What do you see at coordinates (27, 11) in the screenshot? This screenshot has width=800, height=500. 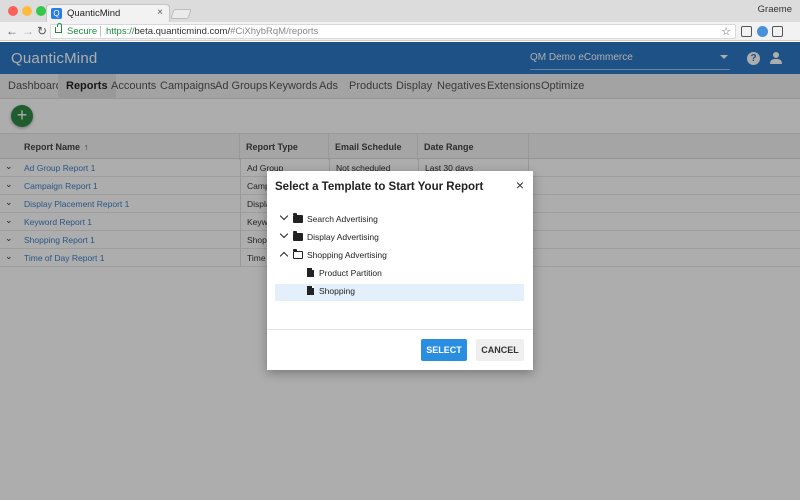 I see `minimize-window-button` at bounding box center [27, 11].